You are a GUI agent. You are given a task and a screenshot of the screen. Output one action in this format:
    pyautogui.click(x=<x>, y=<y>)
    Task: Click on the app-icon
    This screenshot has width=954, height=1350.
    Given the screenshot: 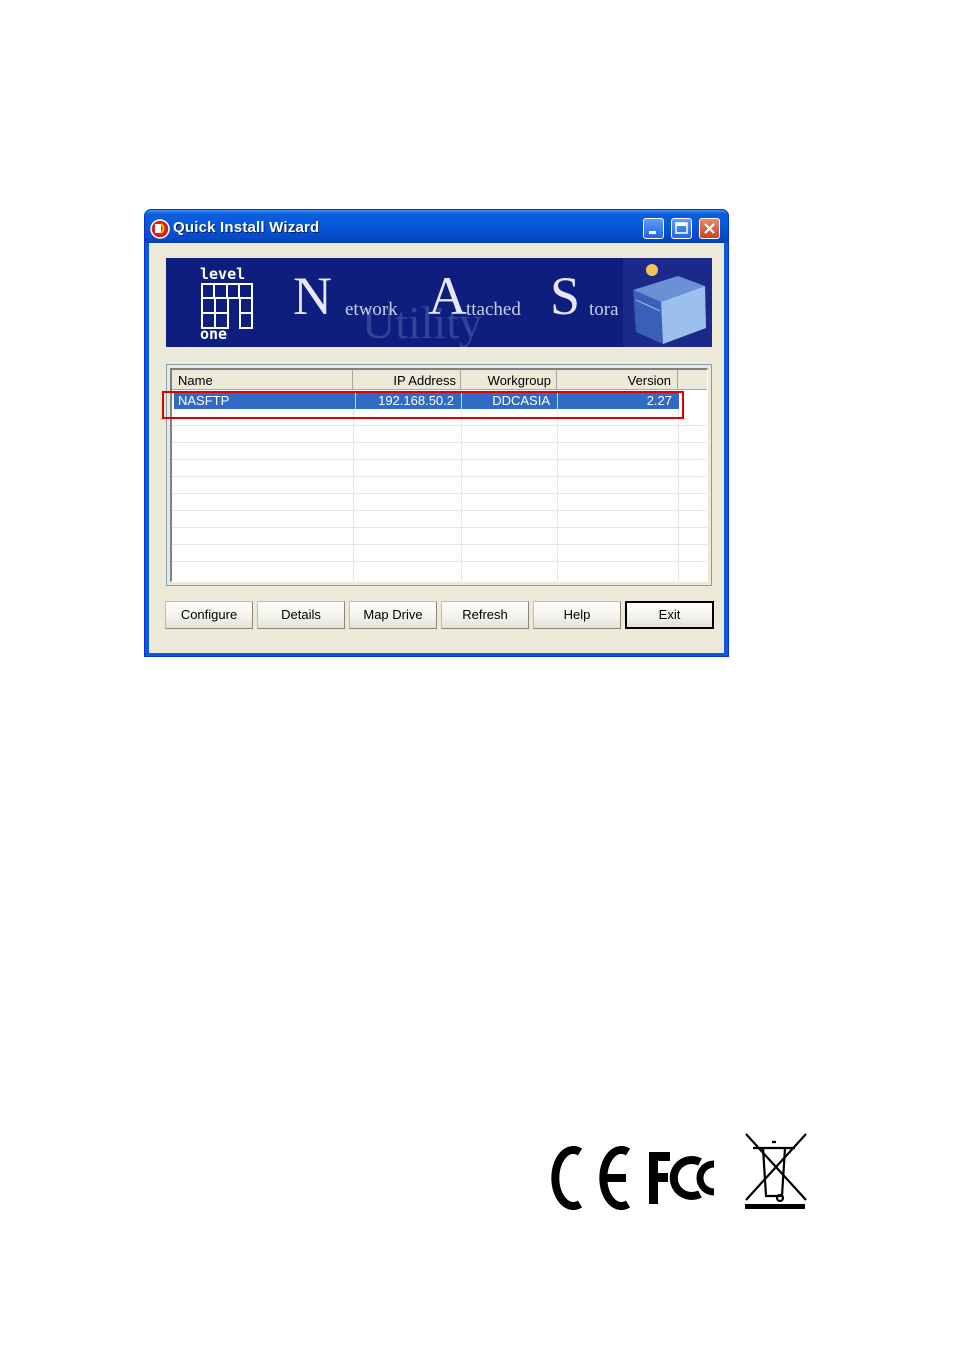 What is the action you would take?
    pyautogui.click(x=160, y=229)
    